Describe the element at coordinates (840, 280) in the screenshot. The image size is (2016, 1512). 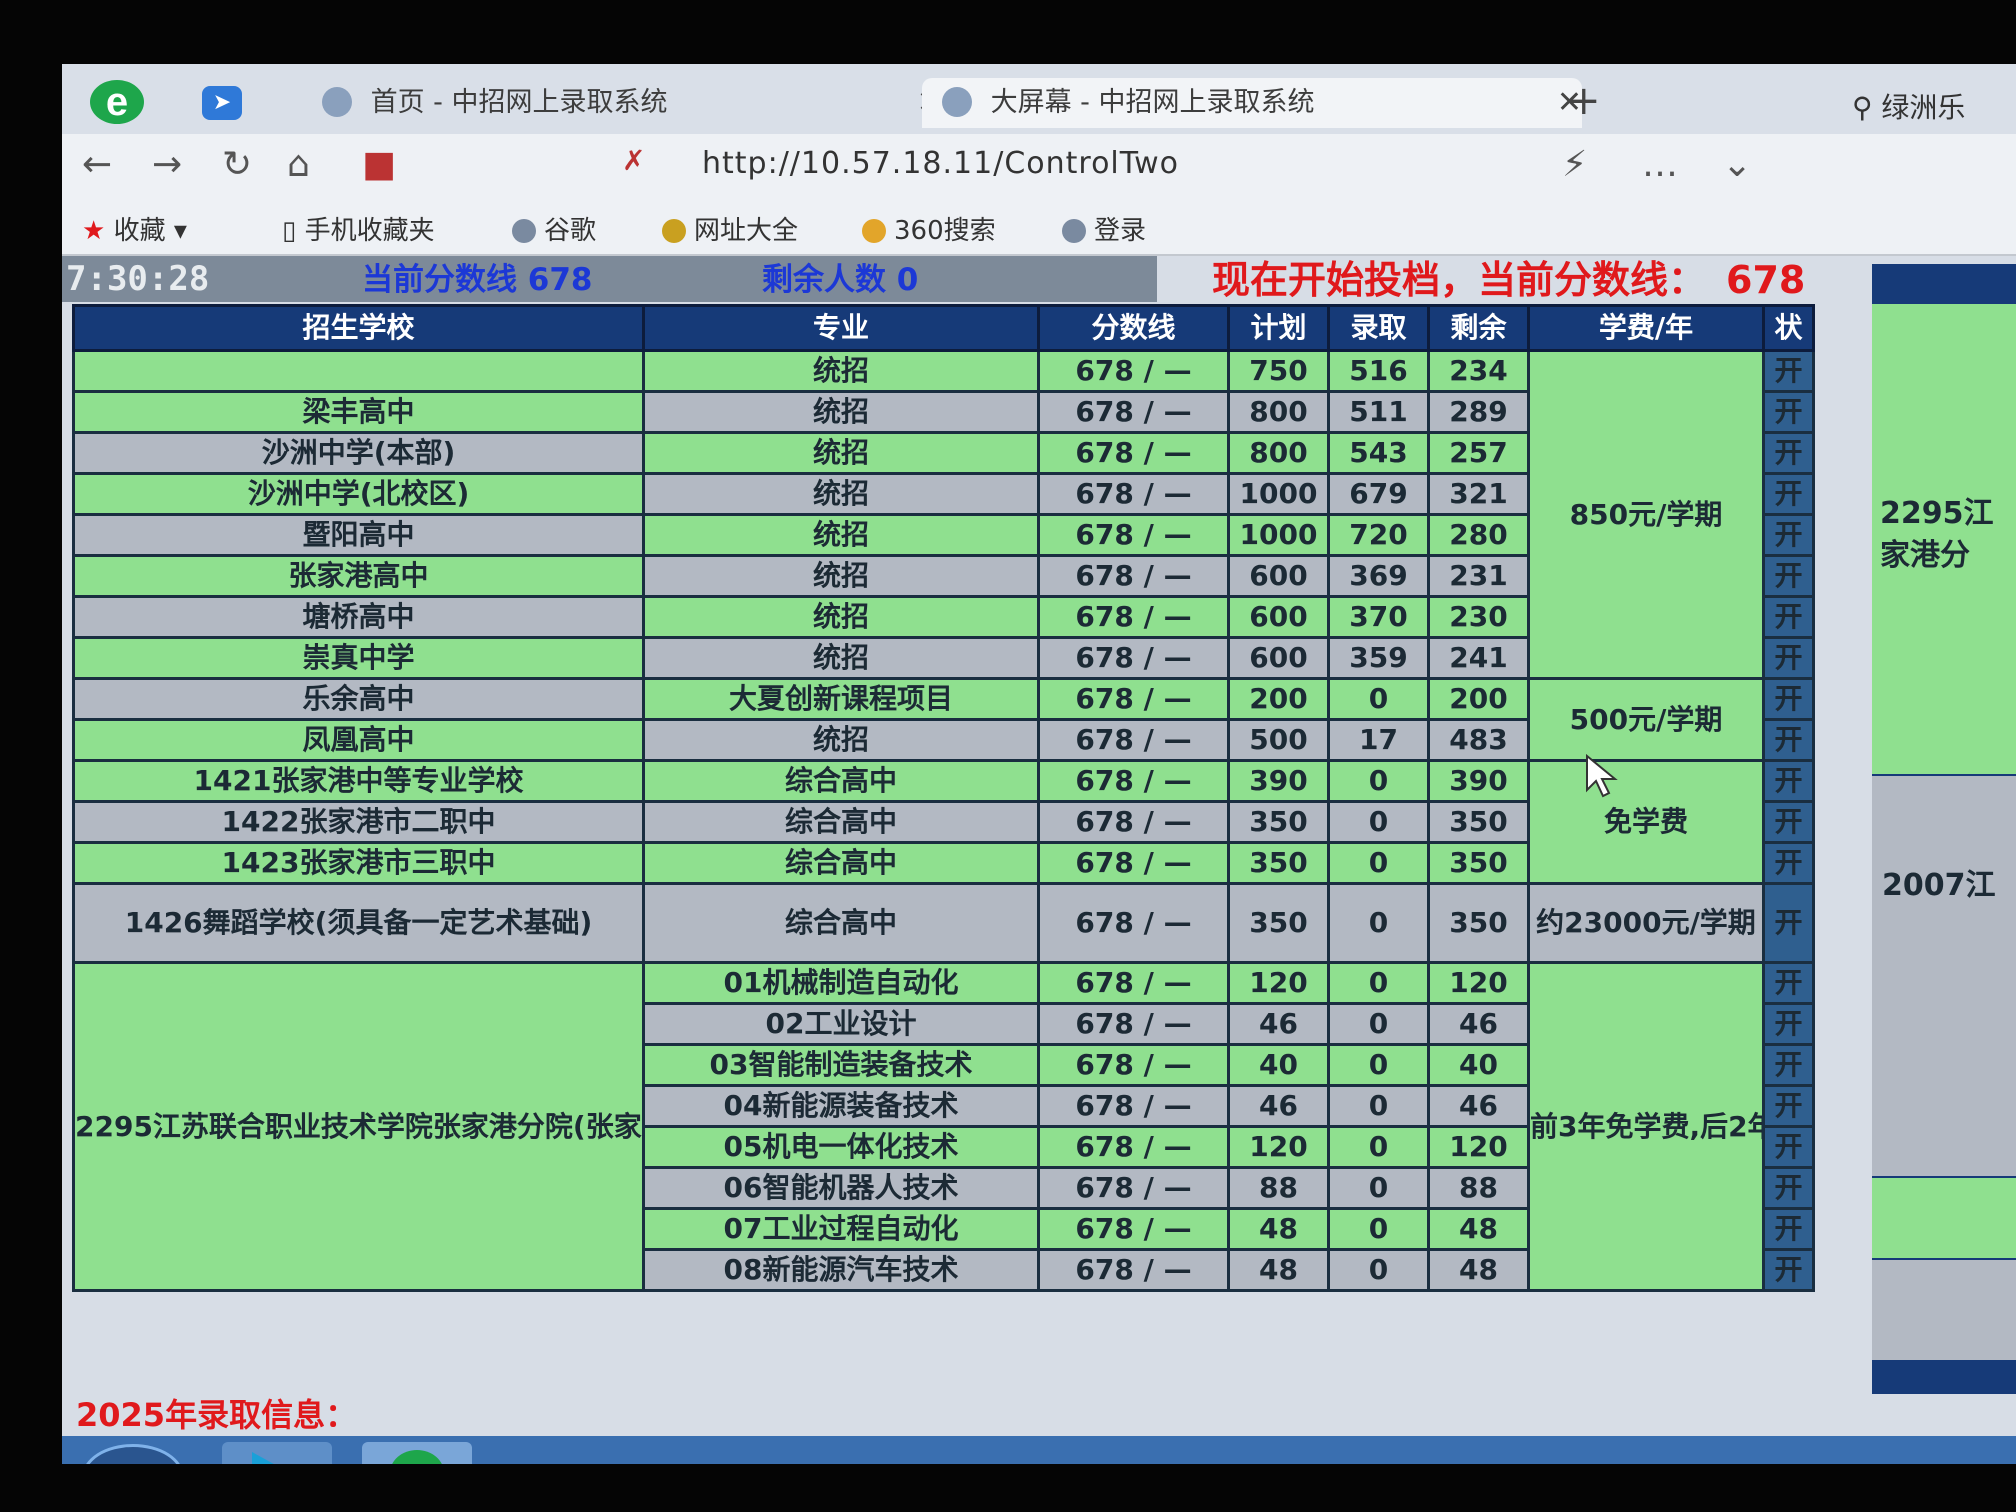
I see `remaining-label: 剩余人数 0` at that location.